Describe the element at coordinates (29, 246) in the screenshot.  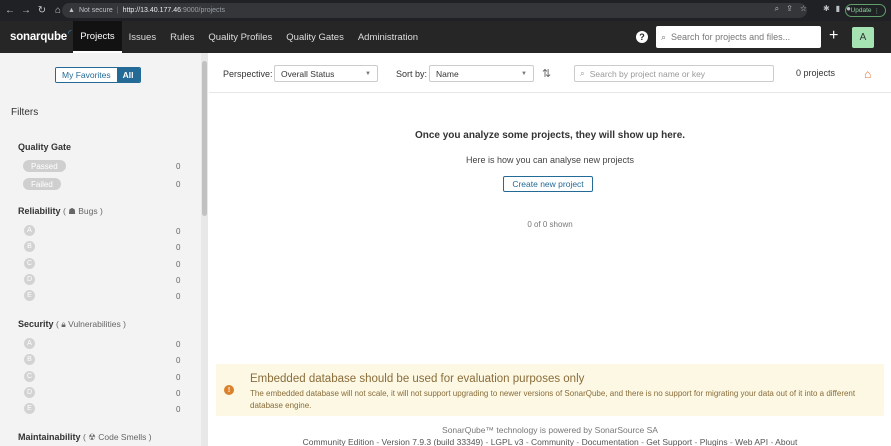
I see `reliability-grade-b: B` at that location.